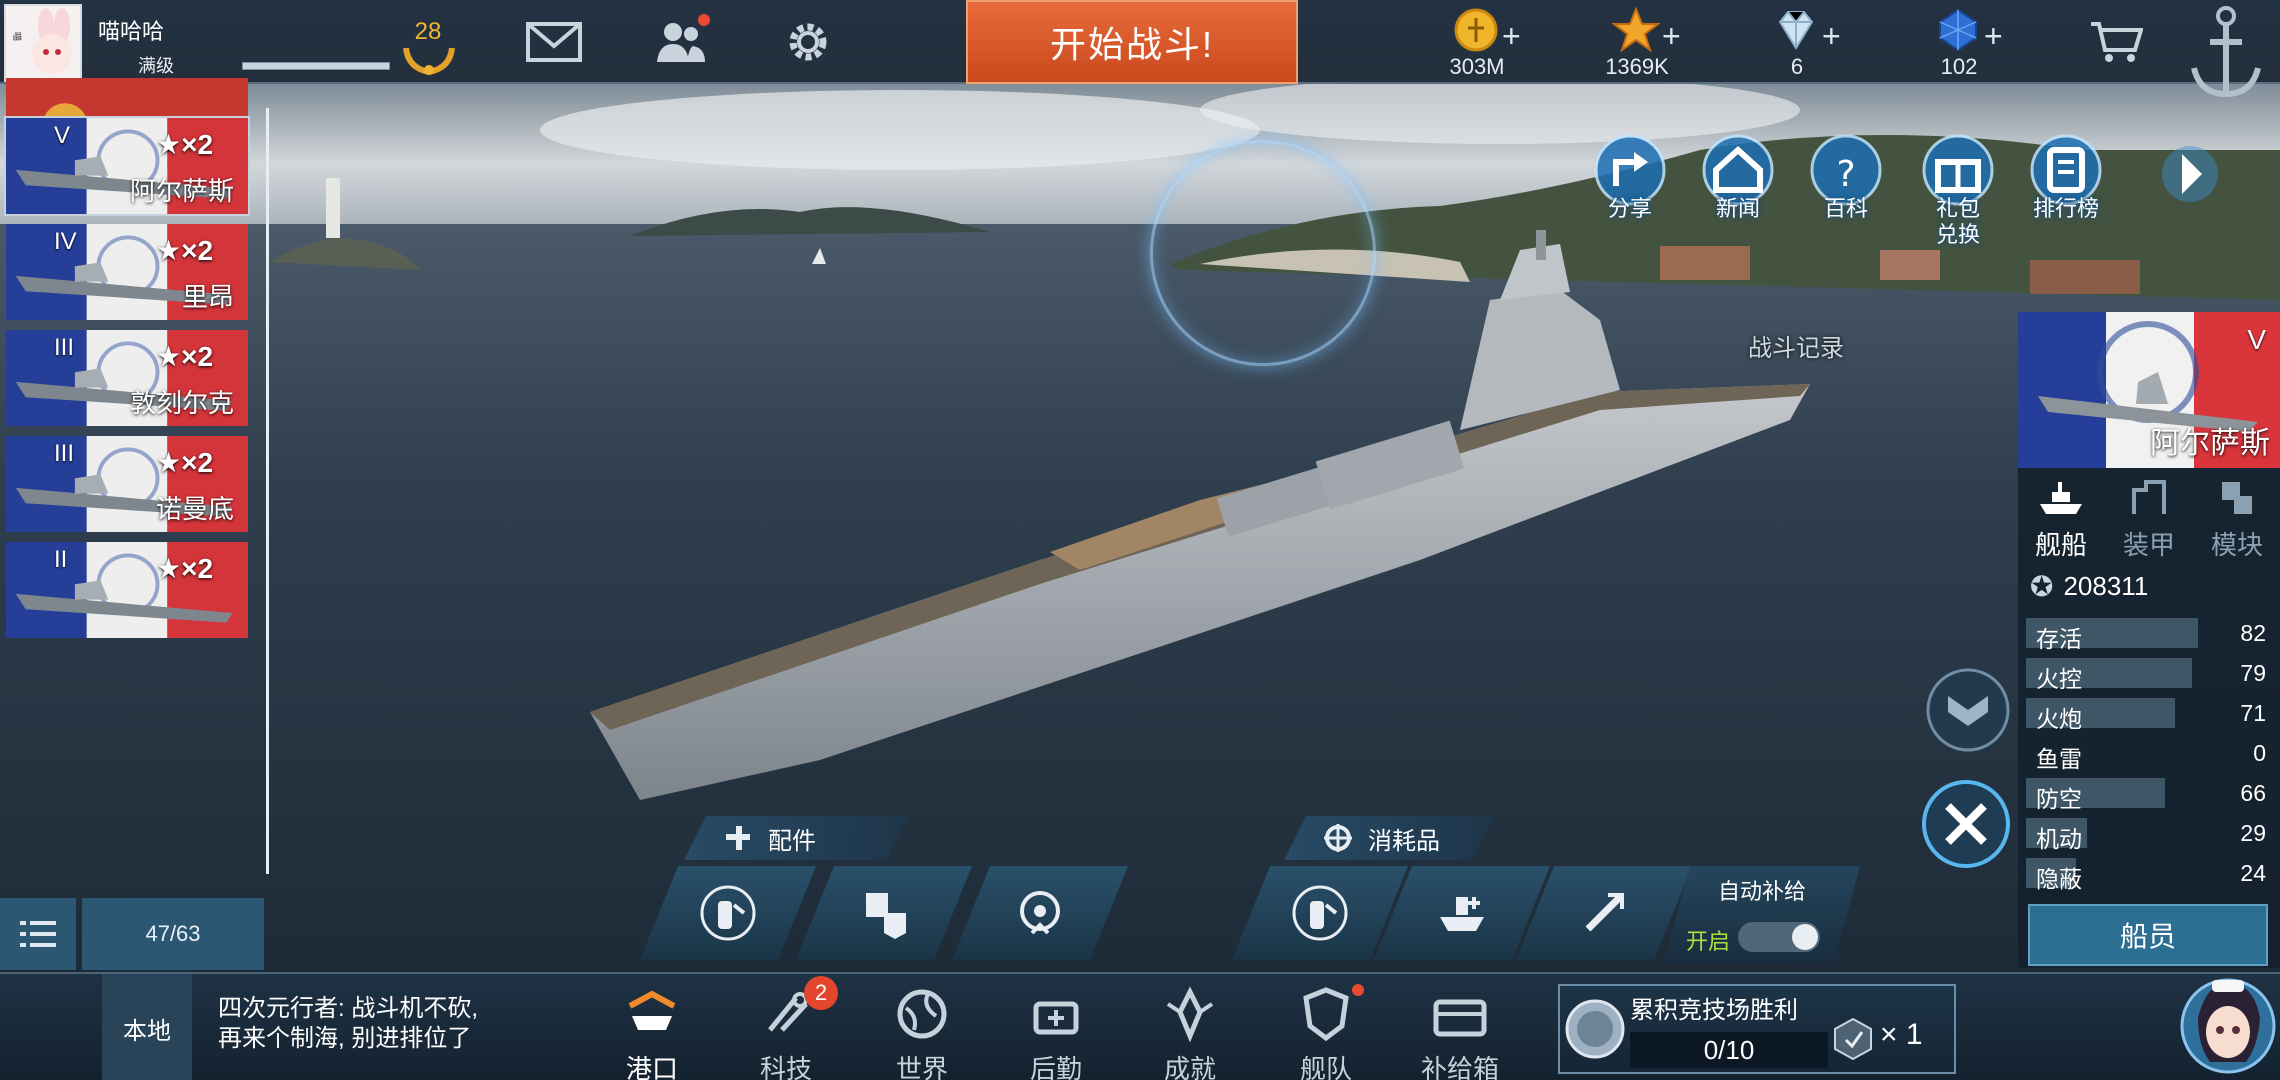  I want to click on stat-value: 82, so click(2253, 633).